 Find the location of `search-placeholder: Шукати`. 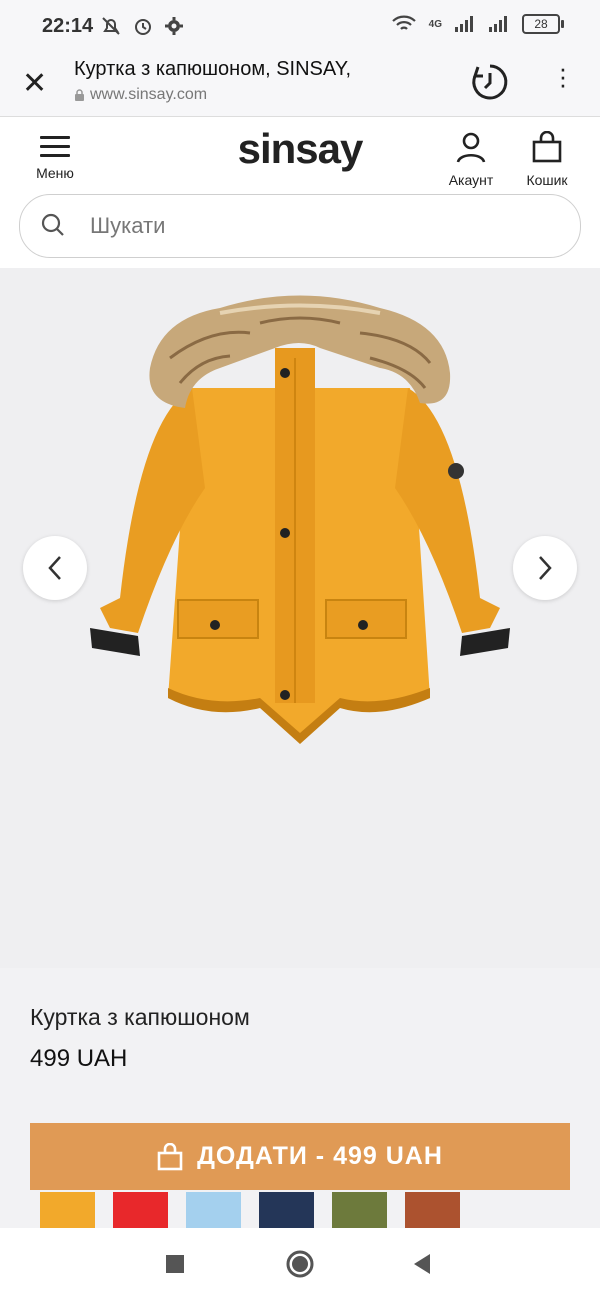

search-placeholder: Шукати is located at coordinates (128, 225).